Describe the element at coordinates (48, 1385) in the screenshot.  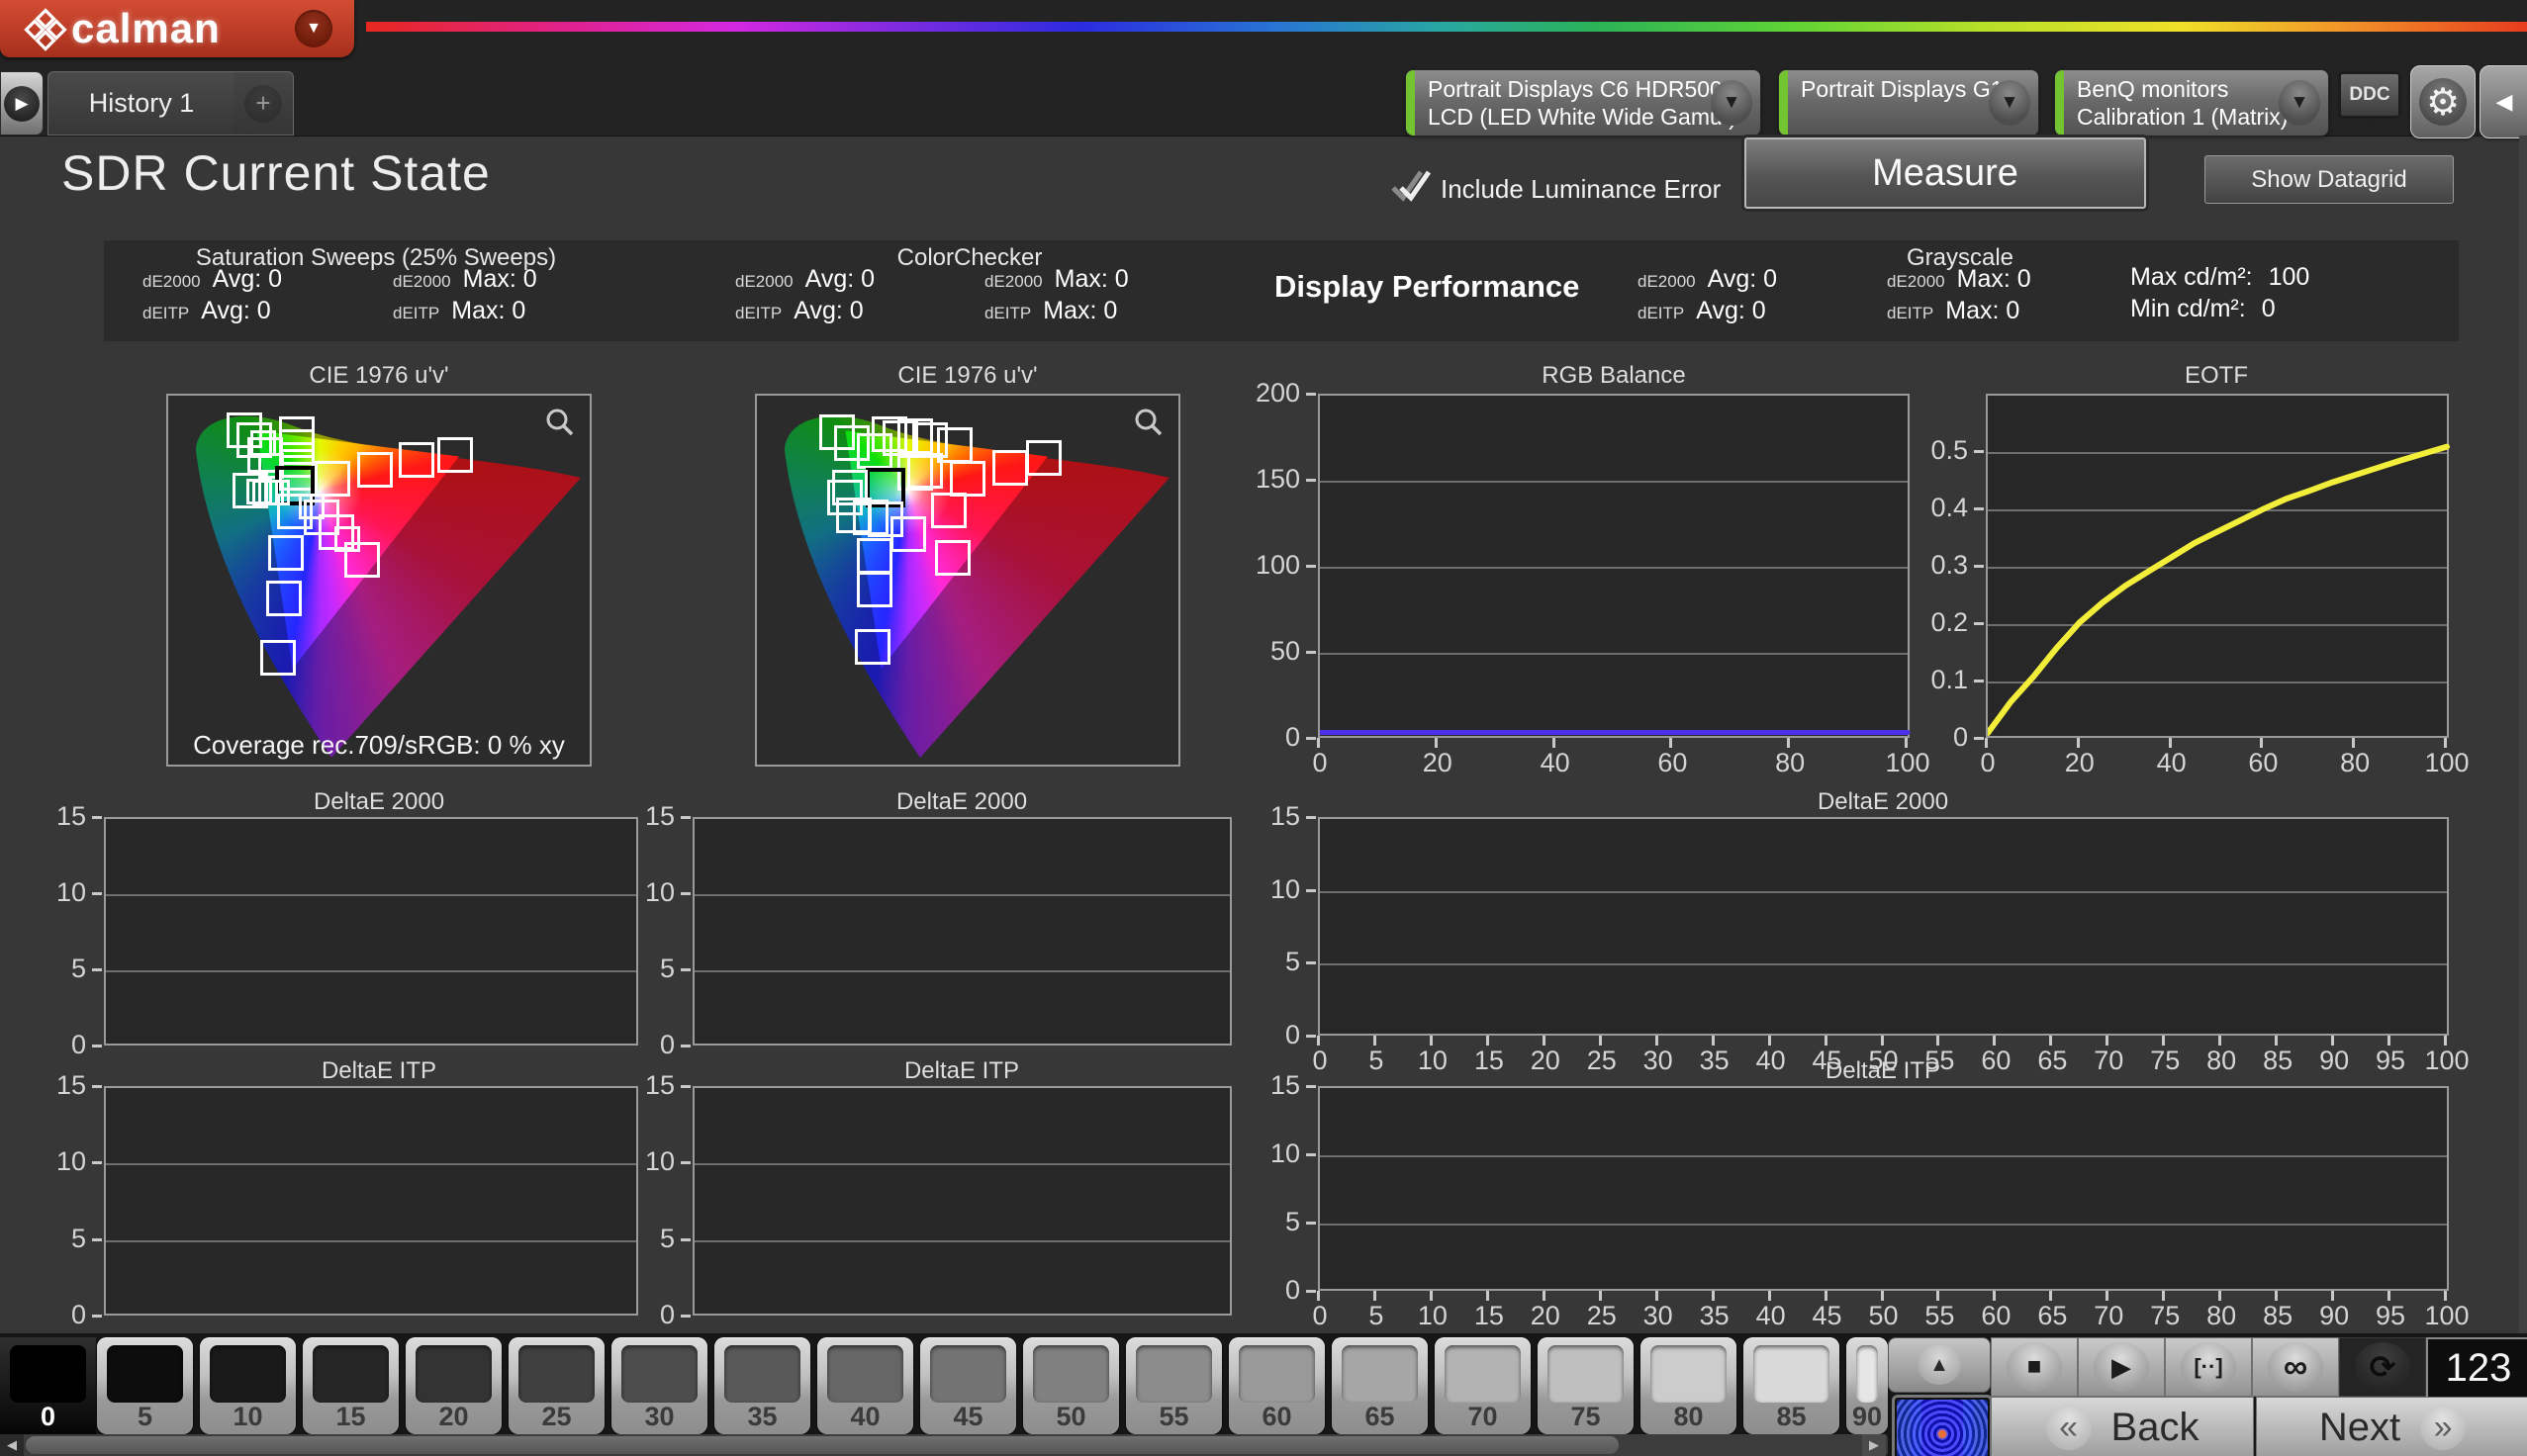
I see `grayscale-patch-button-0: 0` at that location.